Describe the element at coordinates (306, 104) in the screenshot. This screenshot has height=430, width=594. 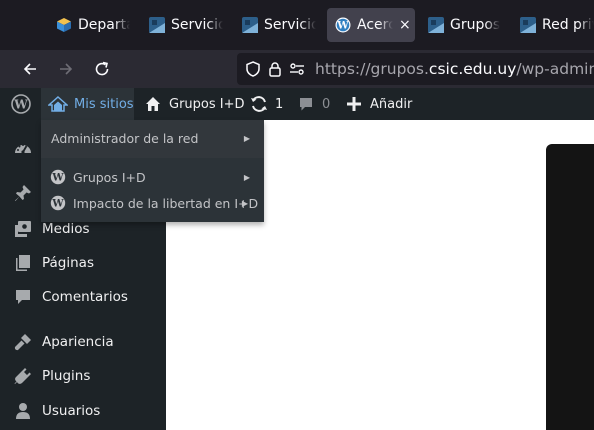
I see `comment-bubble-icon` at that location.